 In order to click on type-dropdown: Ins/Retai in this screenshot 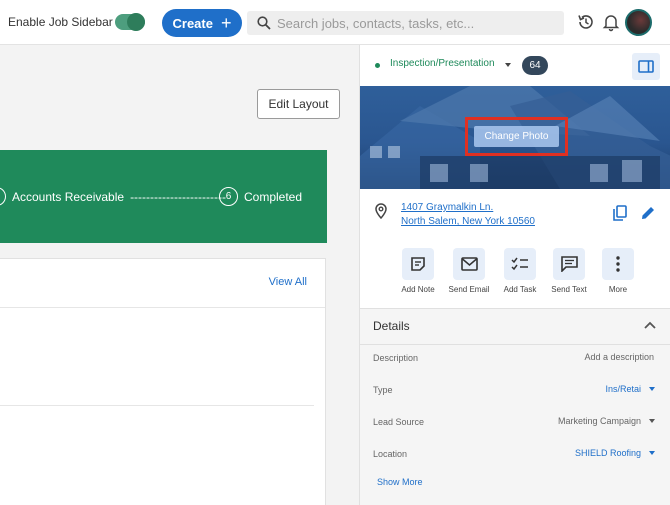, I will do `click(630, 389)`.